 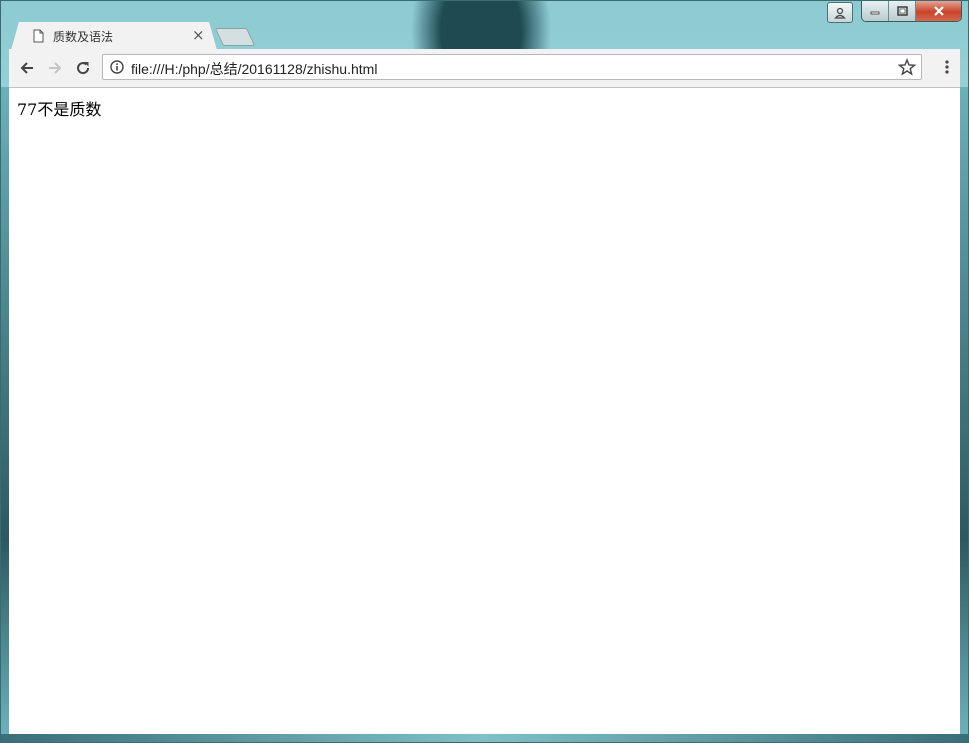 I want to click on minimize-icon, so click(x=875, y=13).